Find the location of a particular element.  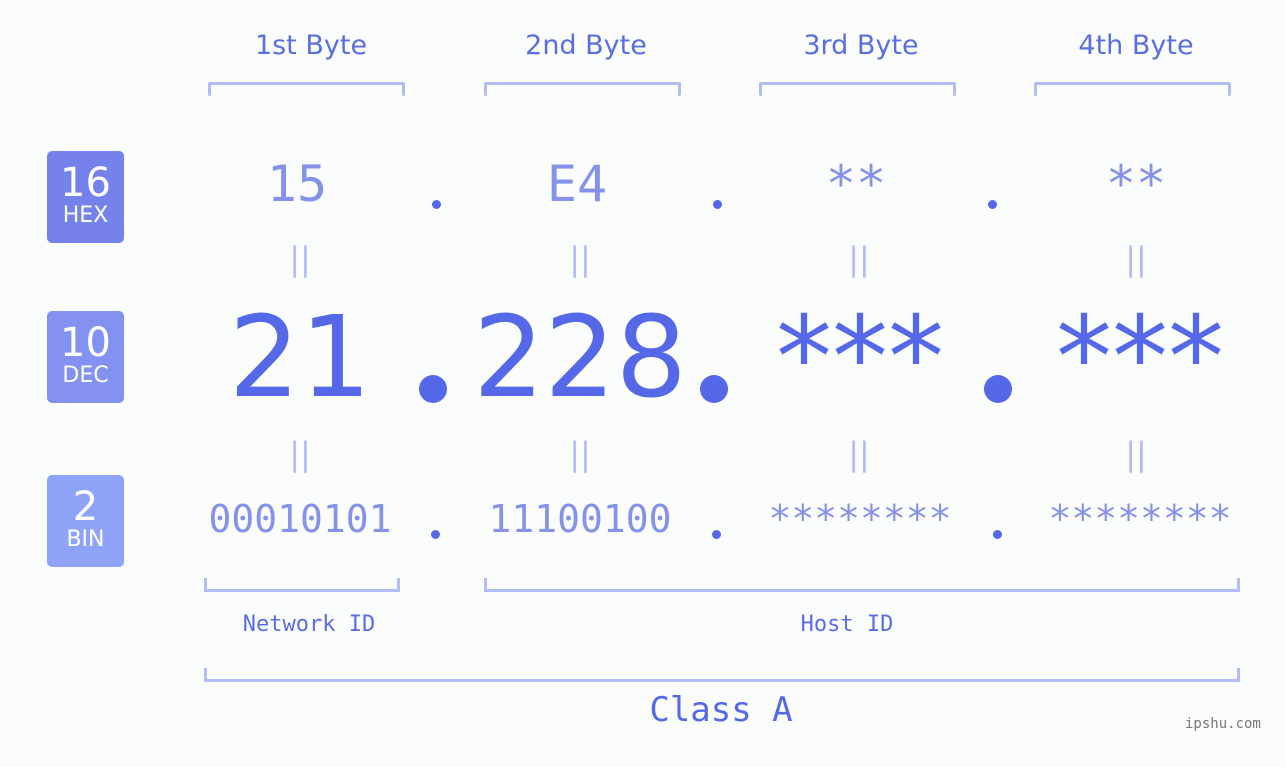

dec-value-1: 21 is located at coordinates (300, 358).